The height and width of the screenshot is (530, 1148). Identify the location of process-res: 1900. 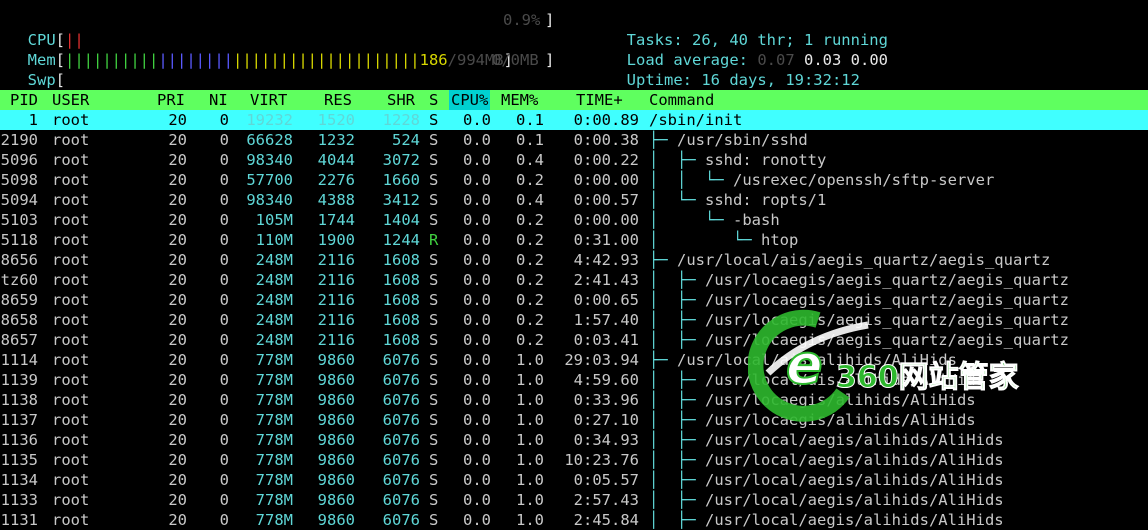
(336, 240).